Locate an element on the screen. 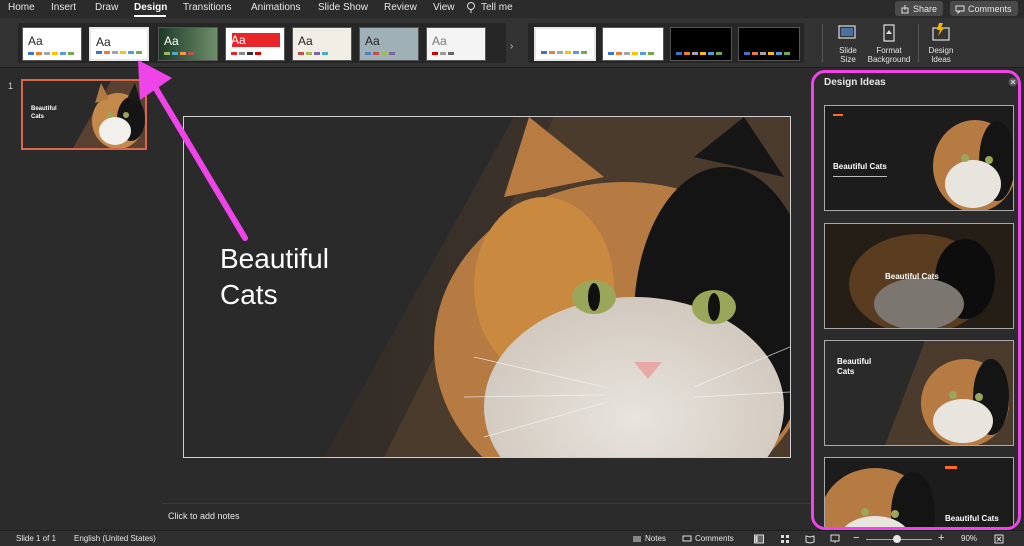 This screenshot has height=546, width=1024. theme-wood-type: Aa is located at coordinates (456, 44).